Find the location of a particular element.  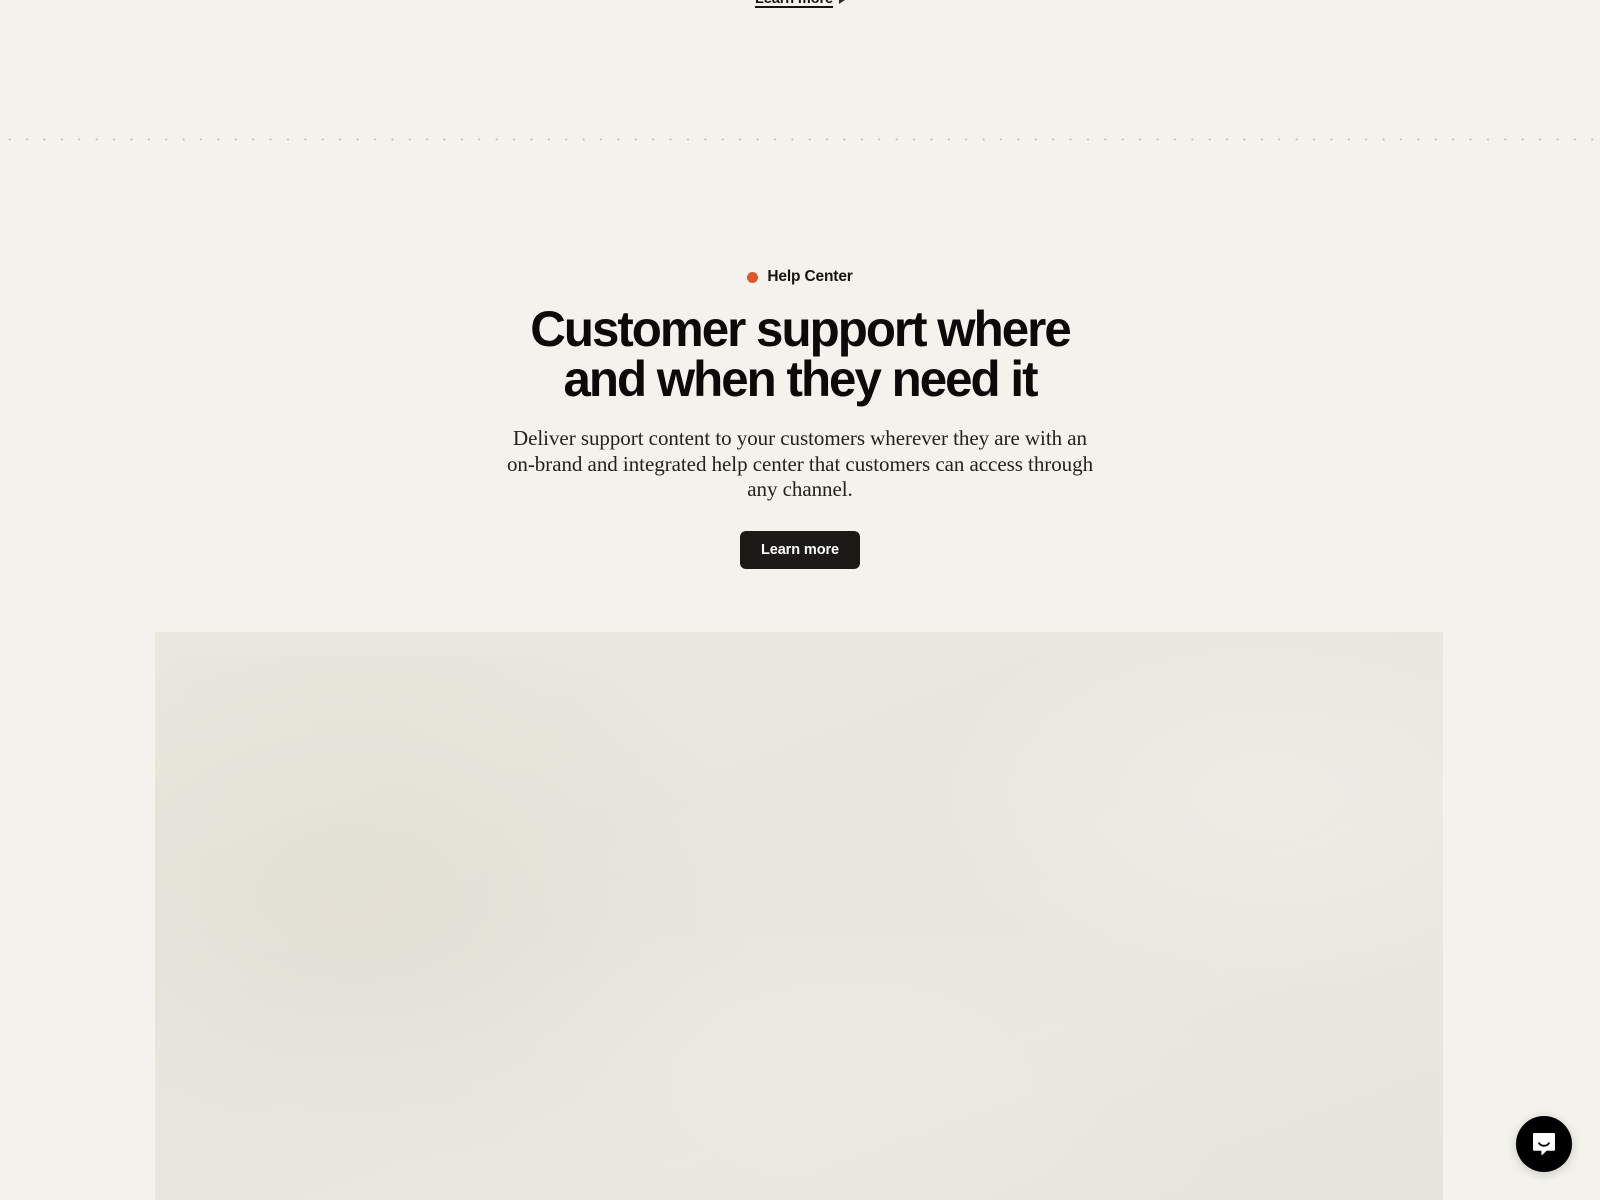

orange-dot-icon is located at coordinates (753, 277).